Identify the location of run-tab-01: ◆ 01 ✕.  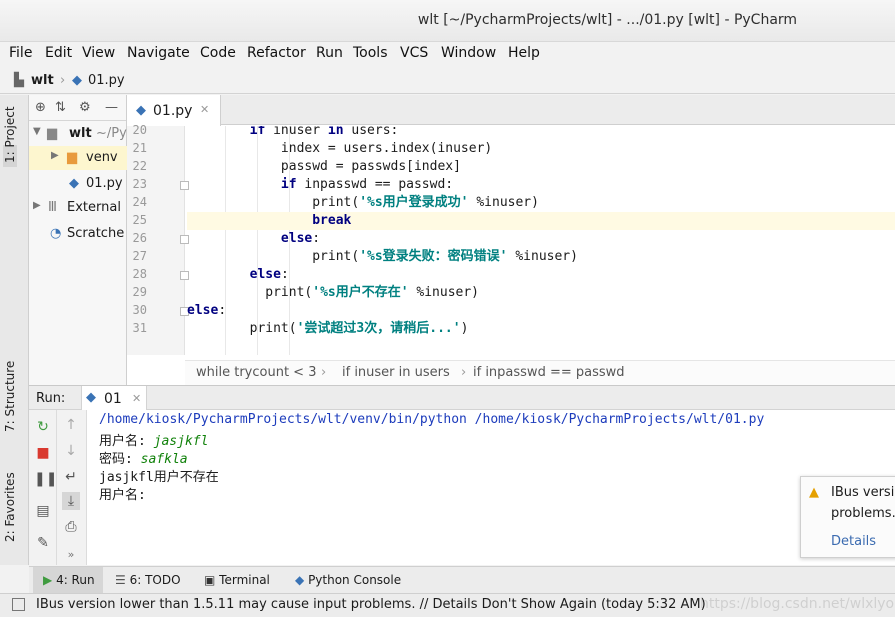
(114, 398).